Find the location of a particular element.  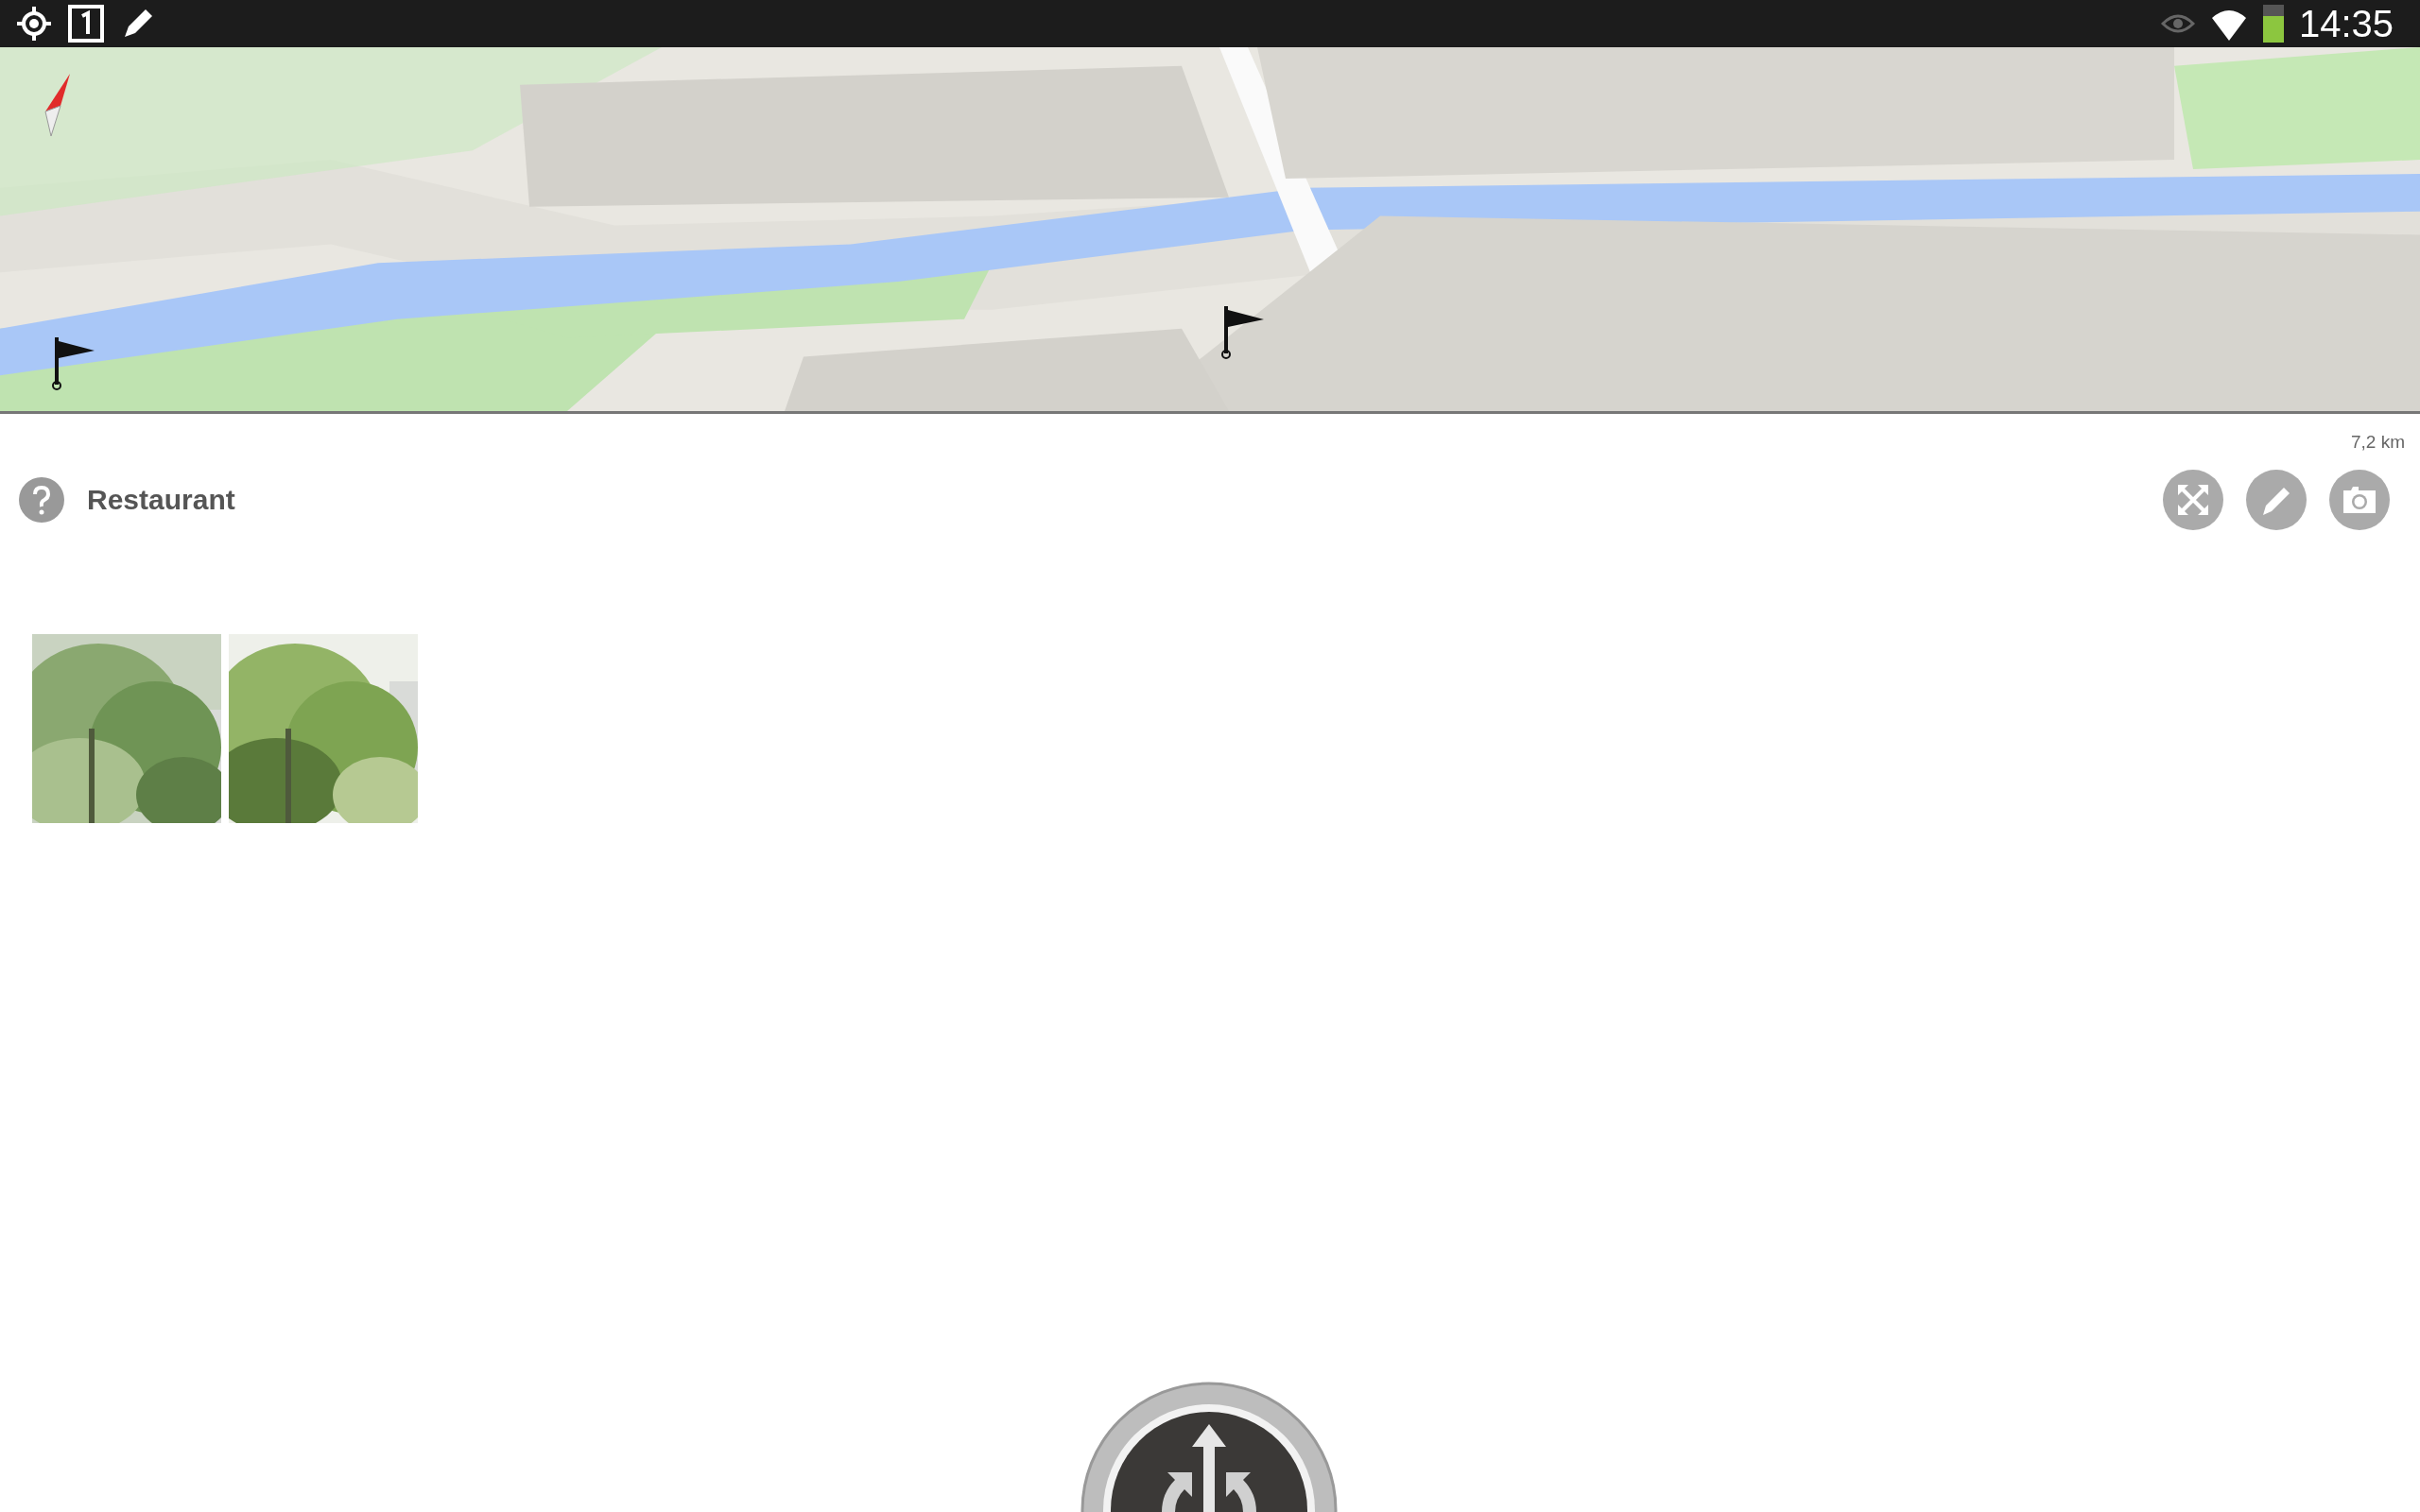

location-icon is located at coordinates (34, 24).